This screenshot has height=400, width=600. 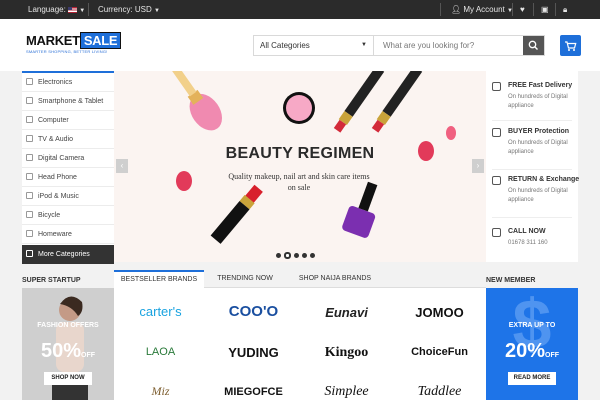 I want to click on sidebar-item-label: Computer, so click(x=53, y=120).